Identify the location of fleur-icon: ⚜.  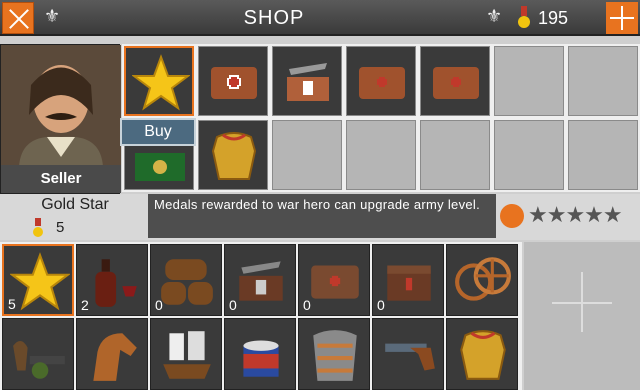
(494, 16).